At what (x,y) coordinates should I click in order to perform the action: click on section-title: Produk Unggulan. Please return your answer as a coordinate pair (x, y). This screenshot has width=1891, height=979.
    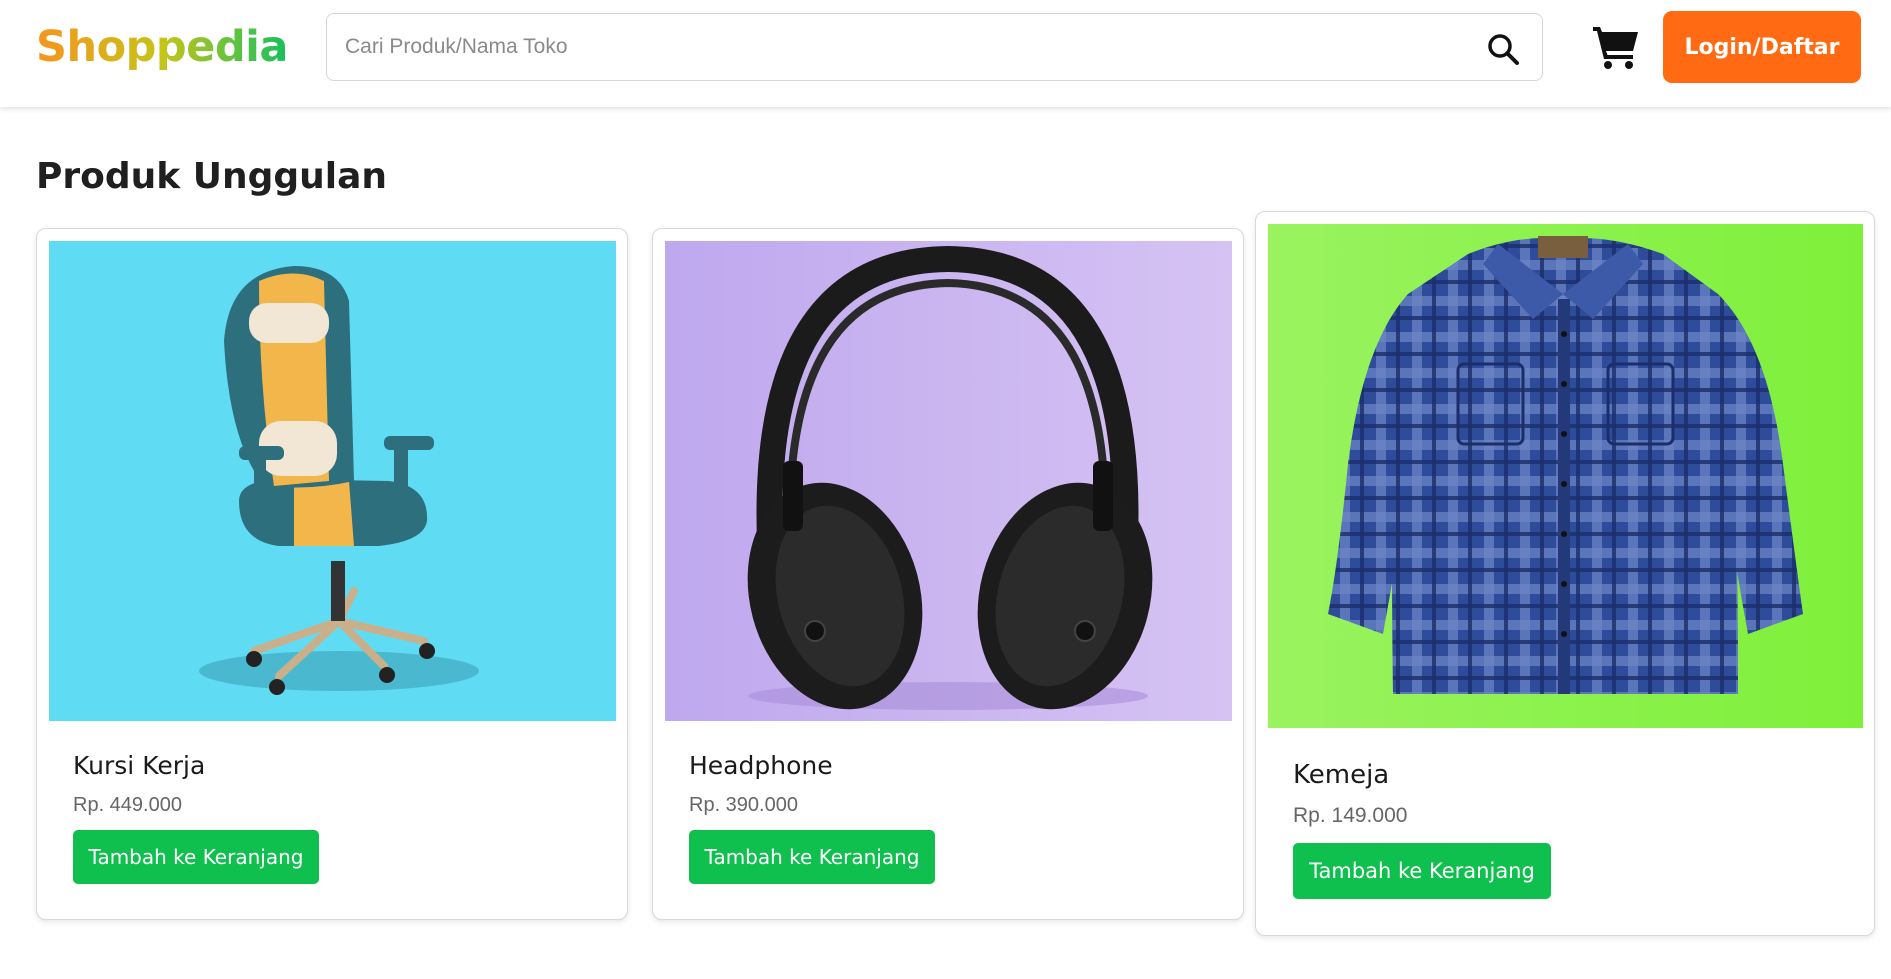
    Looking at the image, I should click on (212, 176).